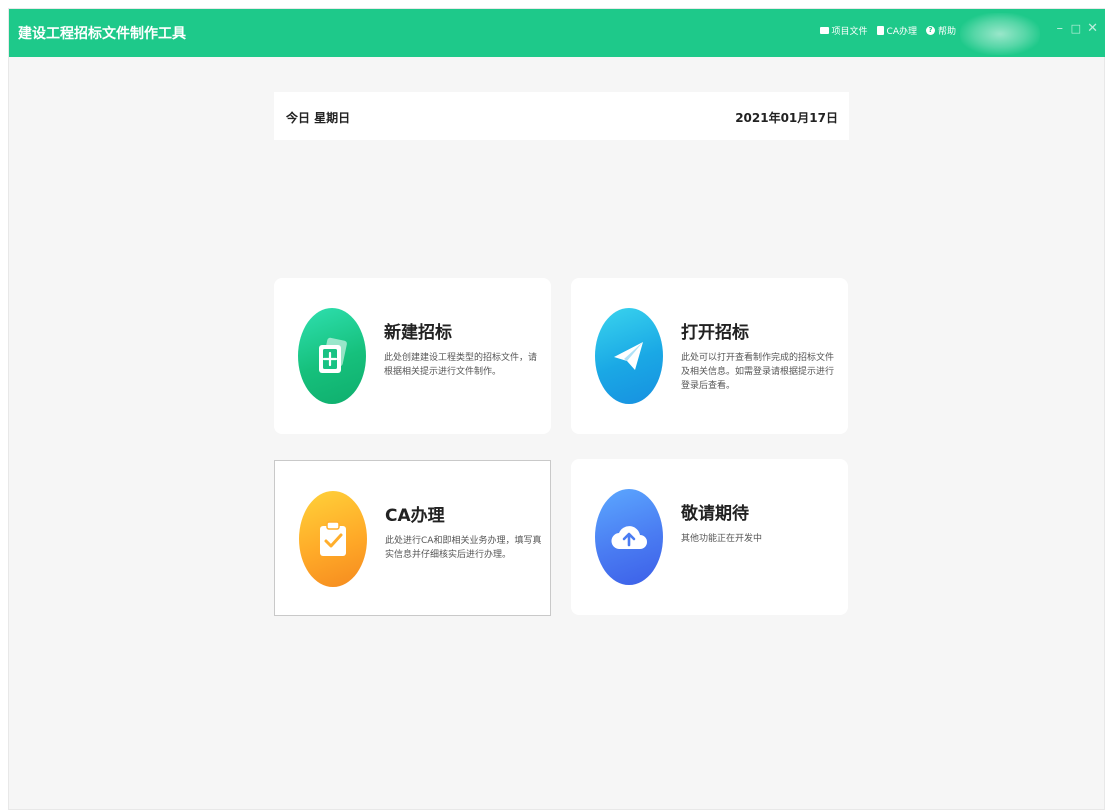 The height and width of the screenshot is (810, 1105). Describe the element at coordinates (930, 30) in the screenshot. I see `help-icon: ?` at that location.